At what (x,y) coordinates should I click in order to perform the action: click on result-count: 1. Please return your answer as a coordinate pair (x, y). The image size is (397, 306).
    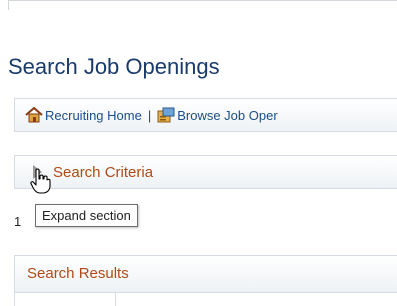
    Looking at the image, I should click on (18, 221).